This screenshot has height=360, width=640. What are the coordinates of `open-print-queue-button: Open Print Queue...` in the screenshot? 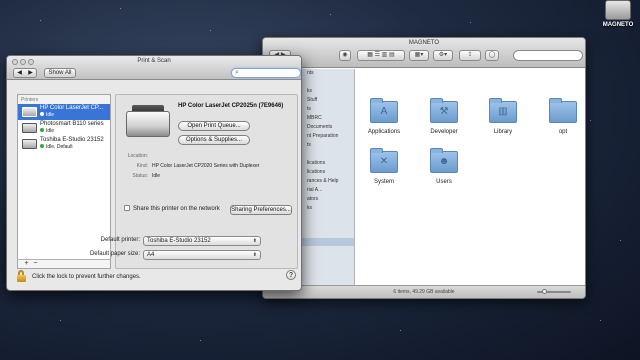 It's located at (214, 126).